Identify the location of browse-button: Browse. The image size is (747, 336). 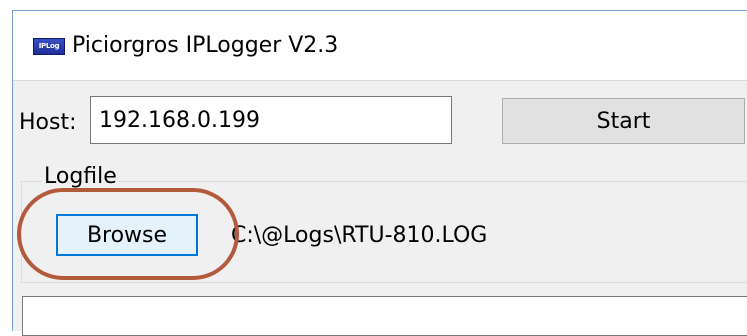
(127, 235).